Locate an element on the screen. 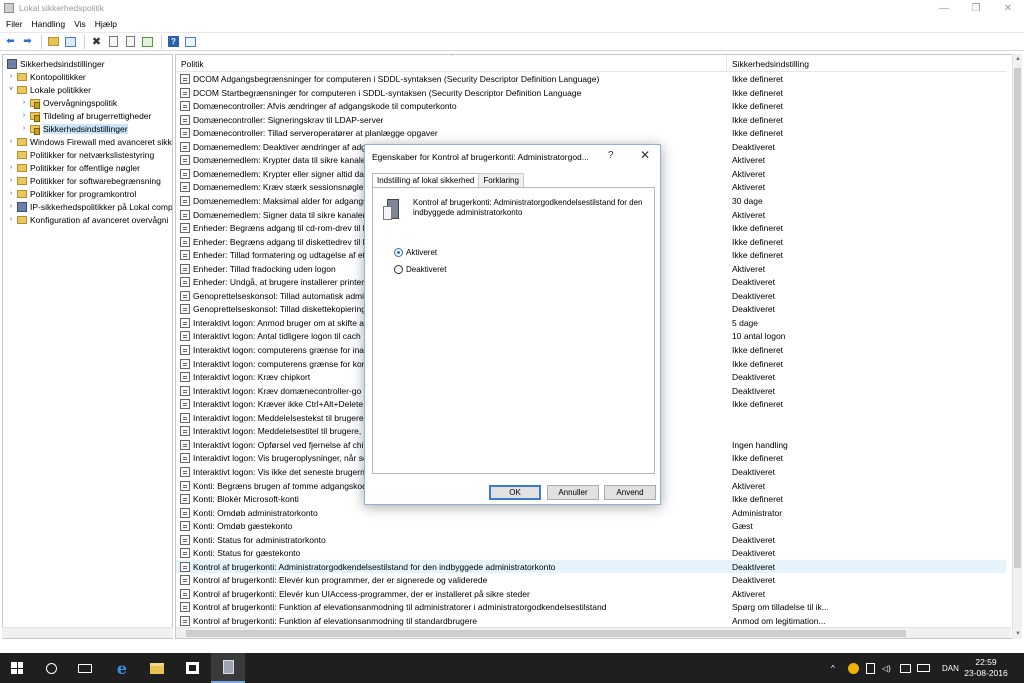 The width and height of the screenshot is (1024, 683). store-taskbar-button is located at coordinates (192, 668).